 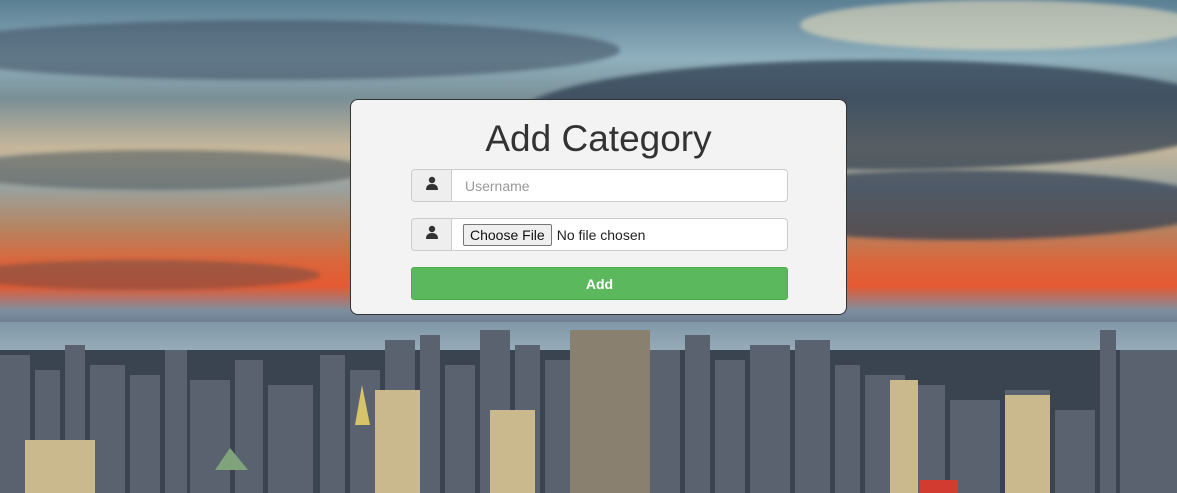 I want to click on file-input-group: Choose File No file chosen, so click(x=599, y=234).